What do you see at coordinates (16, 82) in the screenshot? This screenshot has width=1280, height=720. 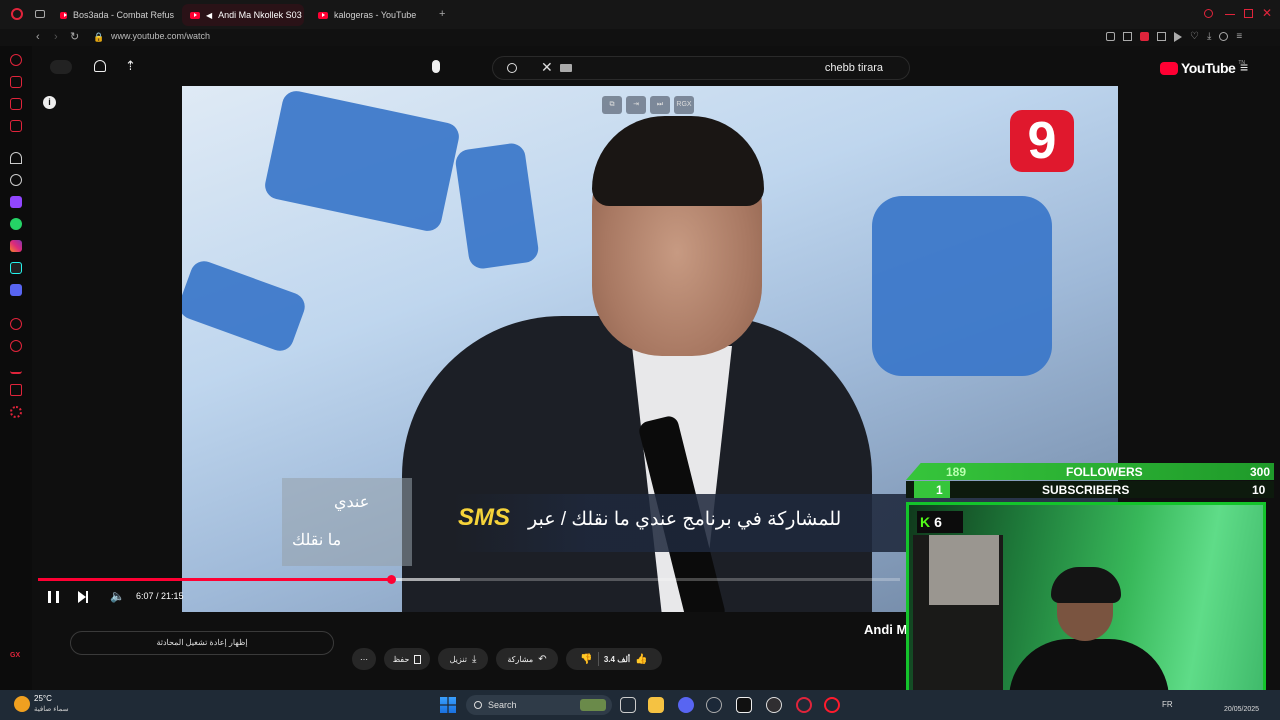 I see `news-icon` at bounding box center [16, 82].